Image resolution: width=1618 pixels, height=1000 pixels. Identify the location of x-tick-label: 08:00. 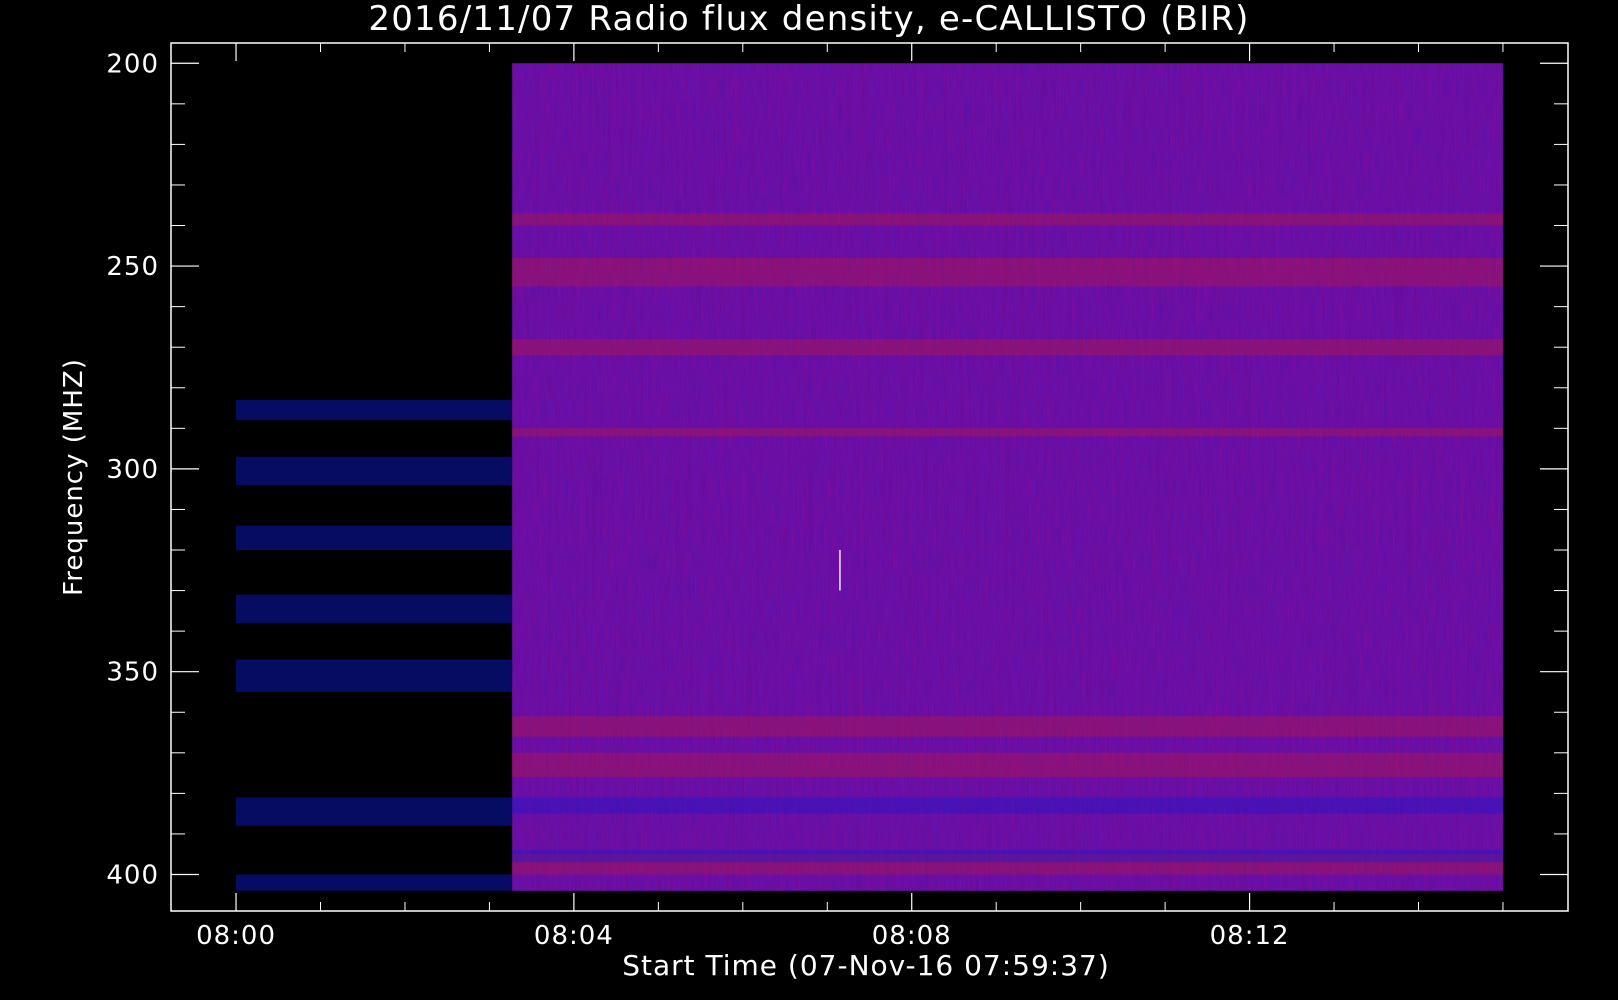
(236, 936).